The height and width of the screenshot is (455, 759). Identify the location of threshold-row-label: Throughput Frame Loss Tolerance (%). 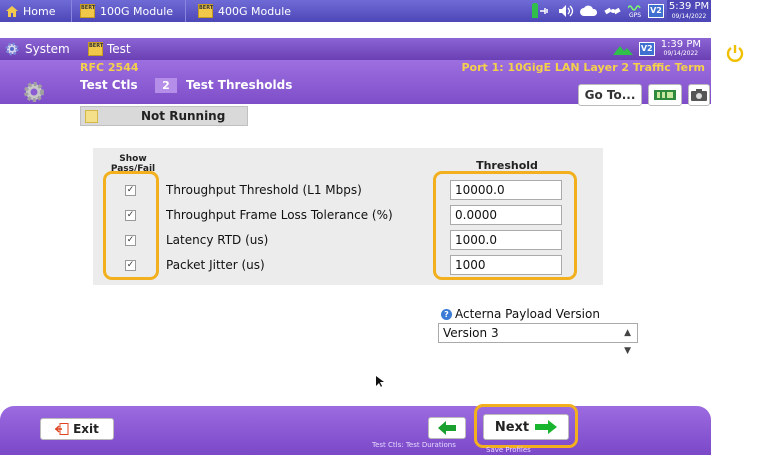
(279, 215).